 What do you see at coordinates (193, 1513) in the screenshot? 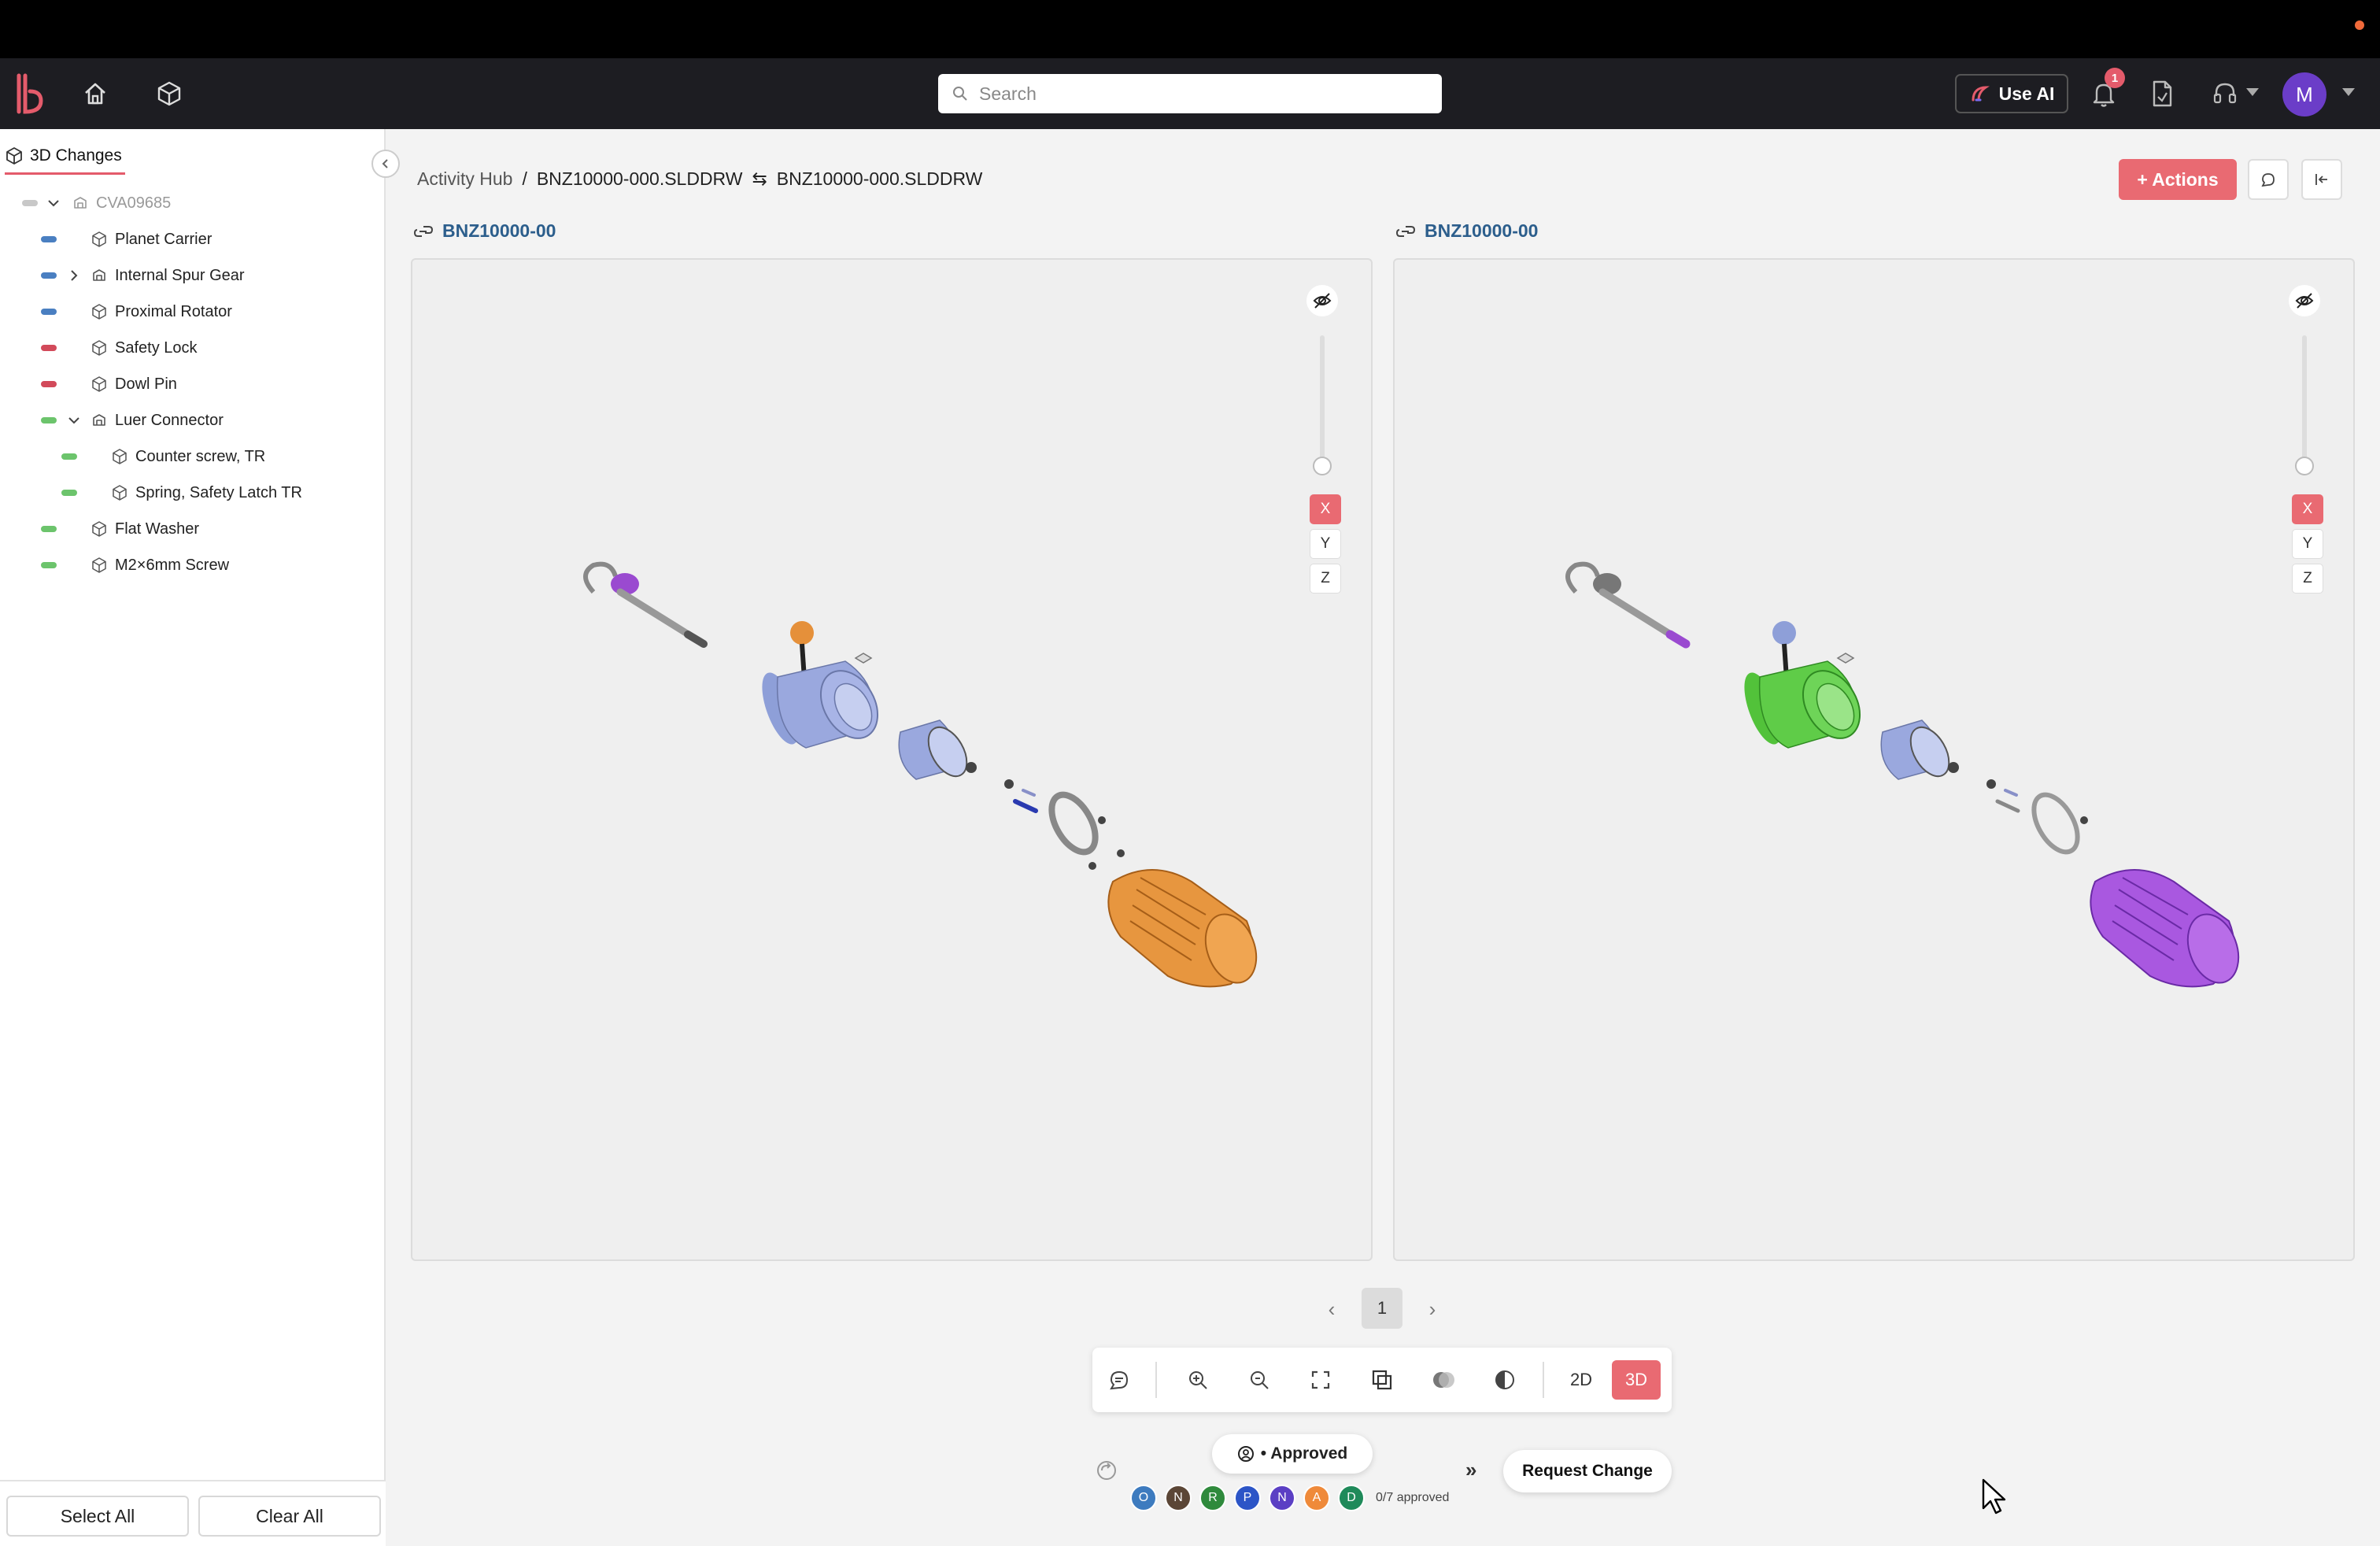
I see `sidebar-footer: Select All Clear All` at bounding box center [193, 1513].